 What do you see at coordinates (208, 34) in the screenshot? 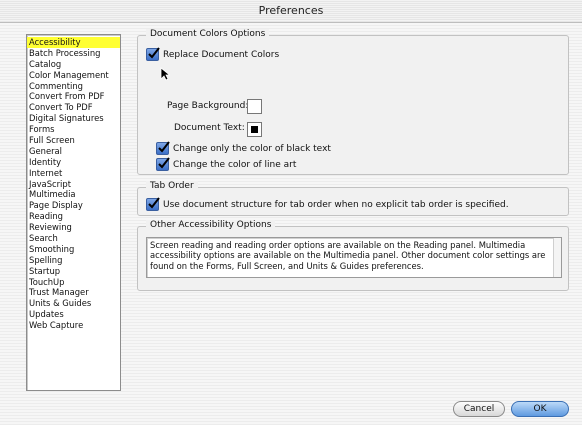
I see `document-colors-legend: Document Colors Options` at bounding box center [208, 34].